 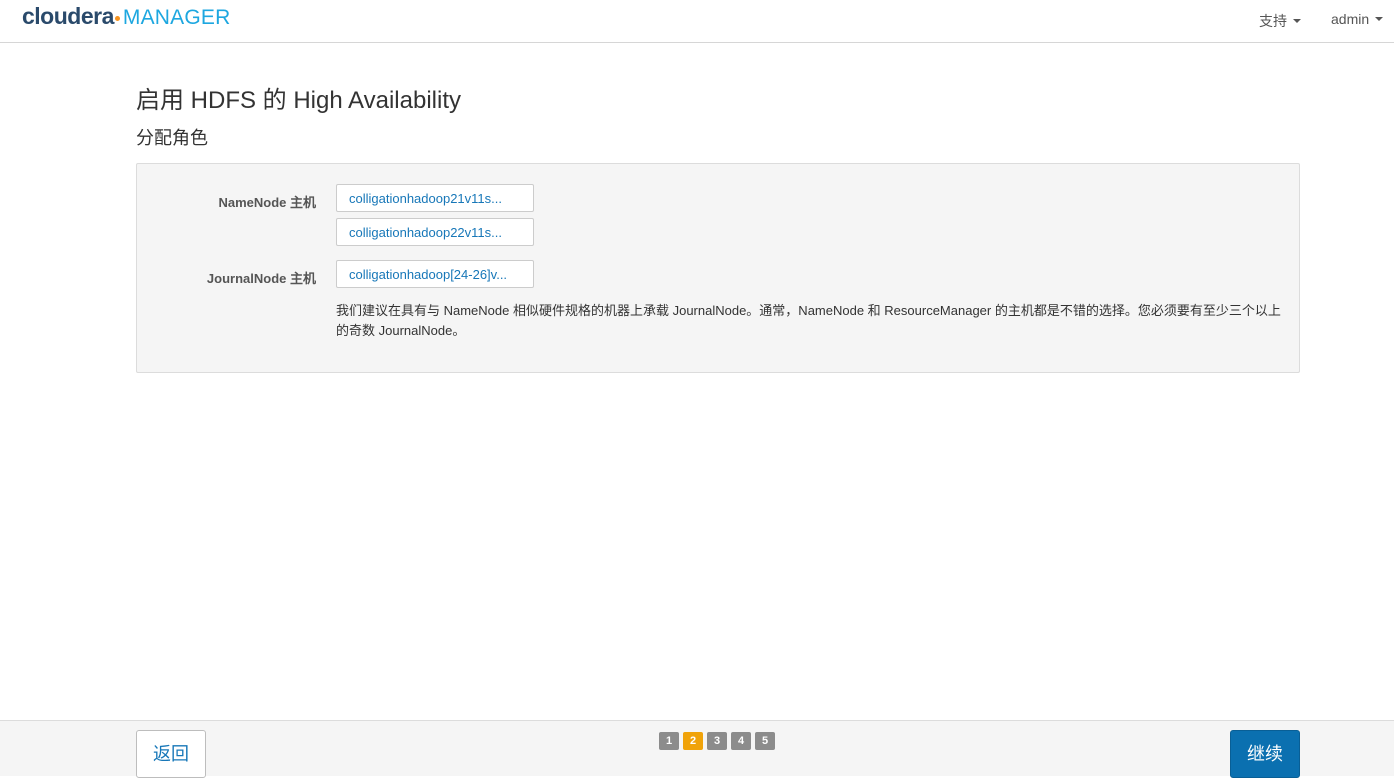 I want to click on logo-brand: cloudera, so click(x=68, y=16).